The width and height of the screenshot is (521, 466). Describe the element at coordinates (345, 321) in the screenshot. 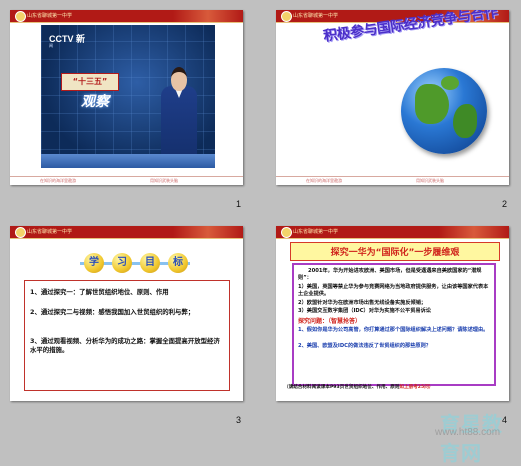

I see `question-tag: （智慧抢答）` at that location.